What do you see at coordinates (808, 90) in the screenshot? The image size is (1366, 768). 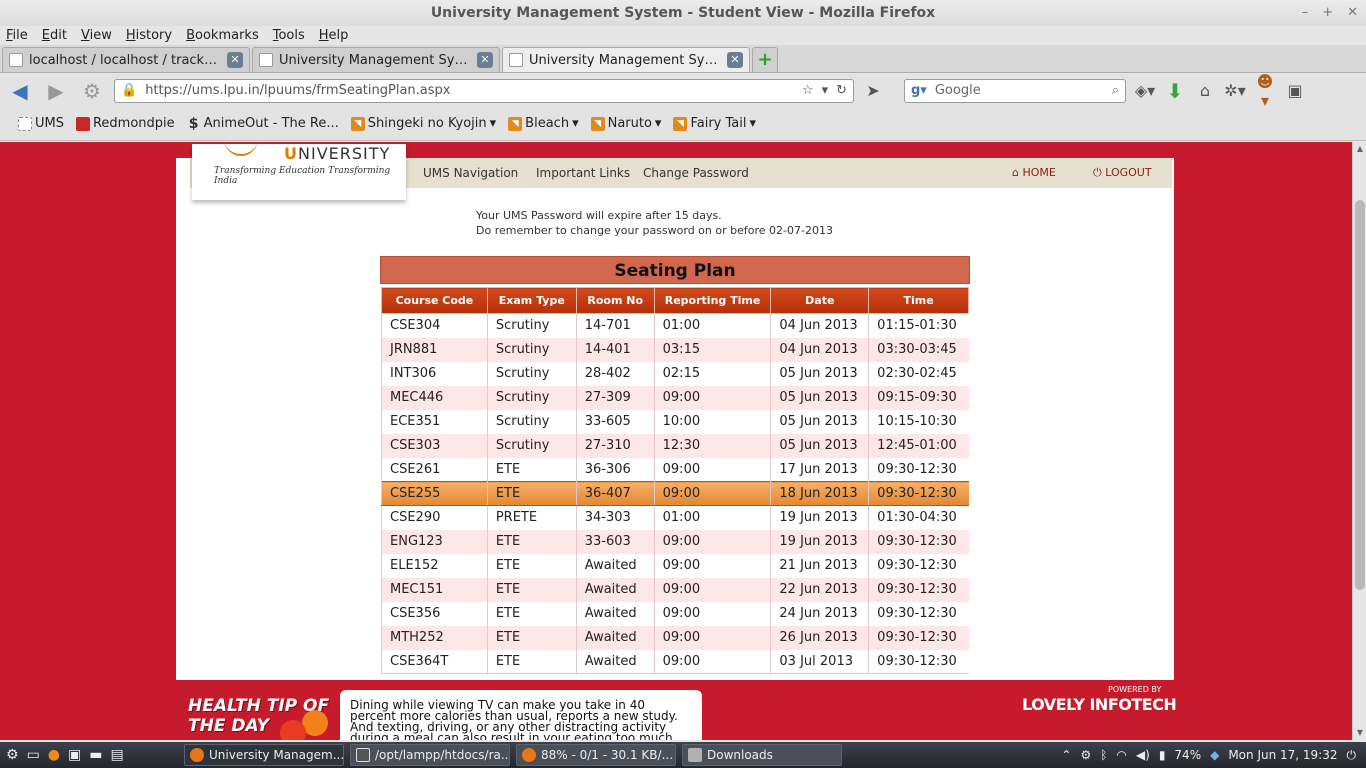 I see `bookmark-star-icon: ☆` at bounding box center [808, 90].